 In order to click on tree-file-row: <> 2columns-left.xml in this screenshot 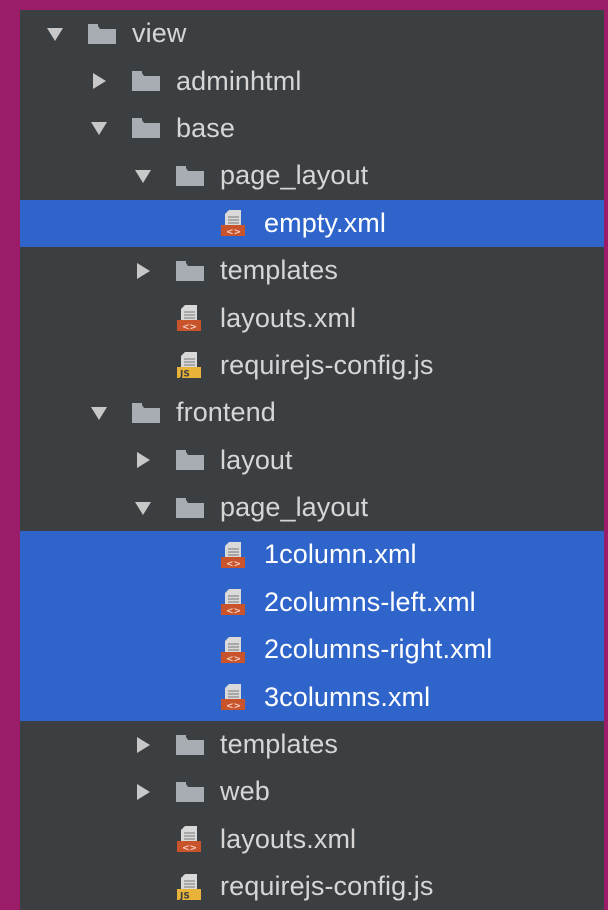, I will do `click(312, 602)`.